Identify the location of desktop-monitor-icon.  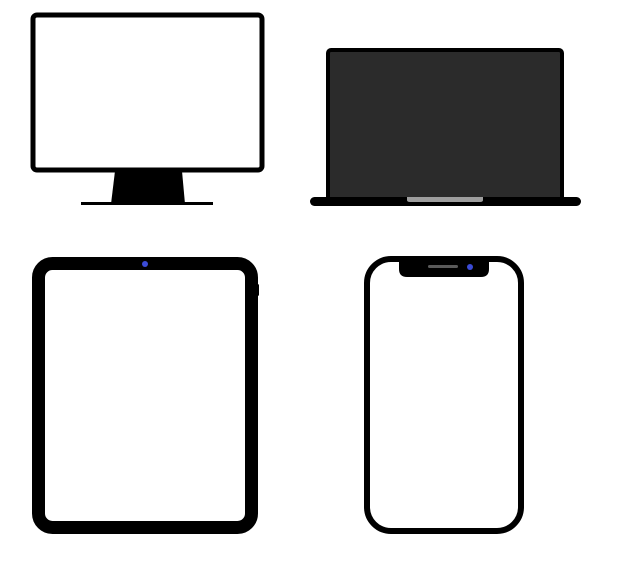
(147, 108).